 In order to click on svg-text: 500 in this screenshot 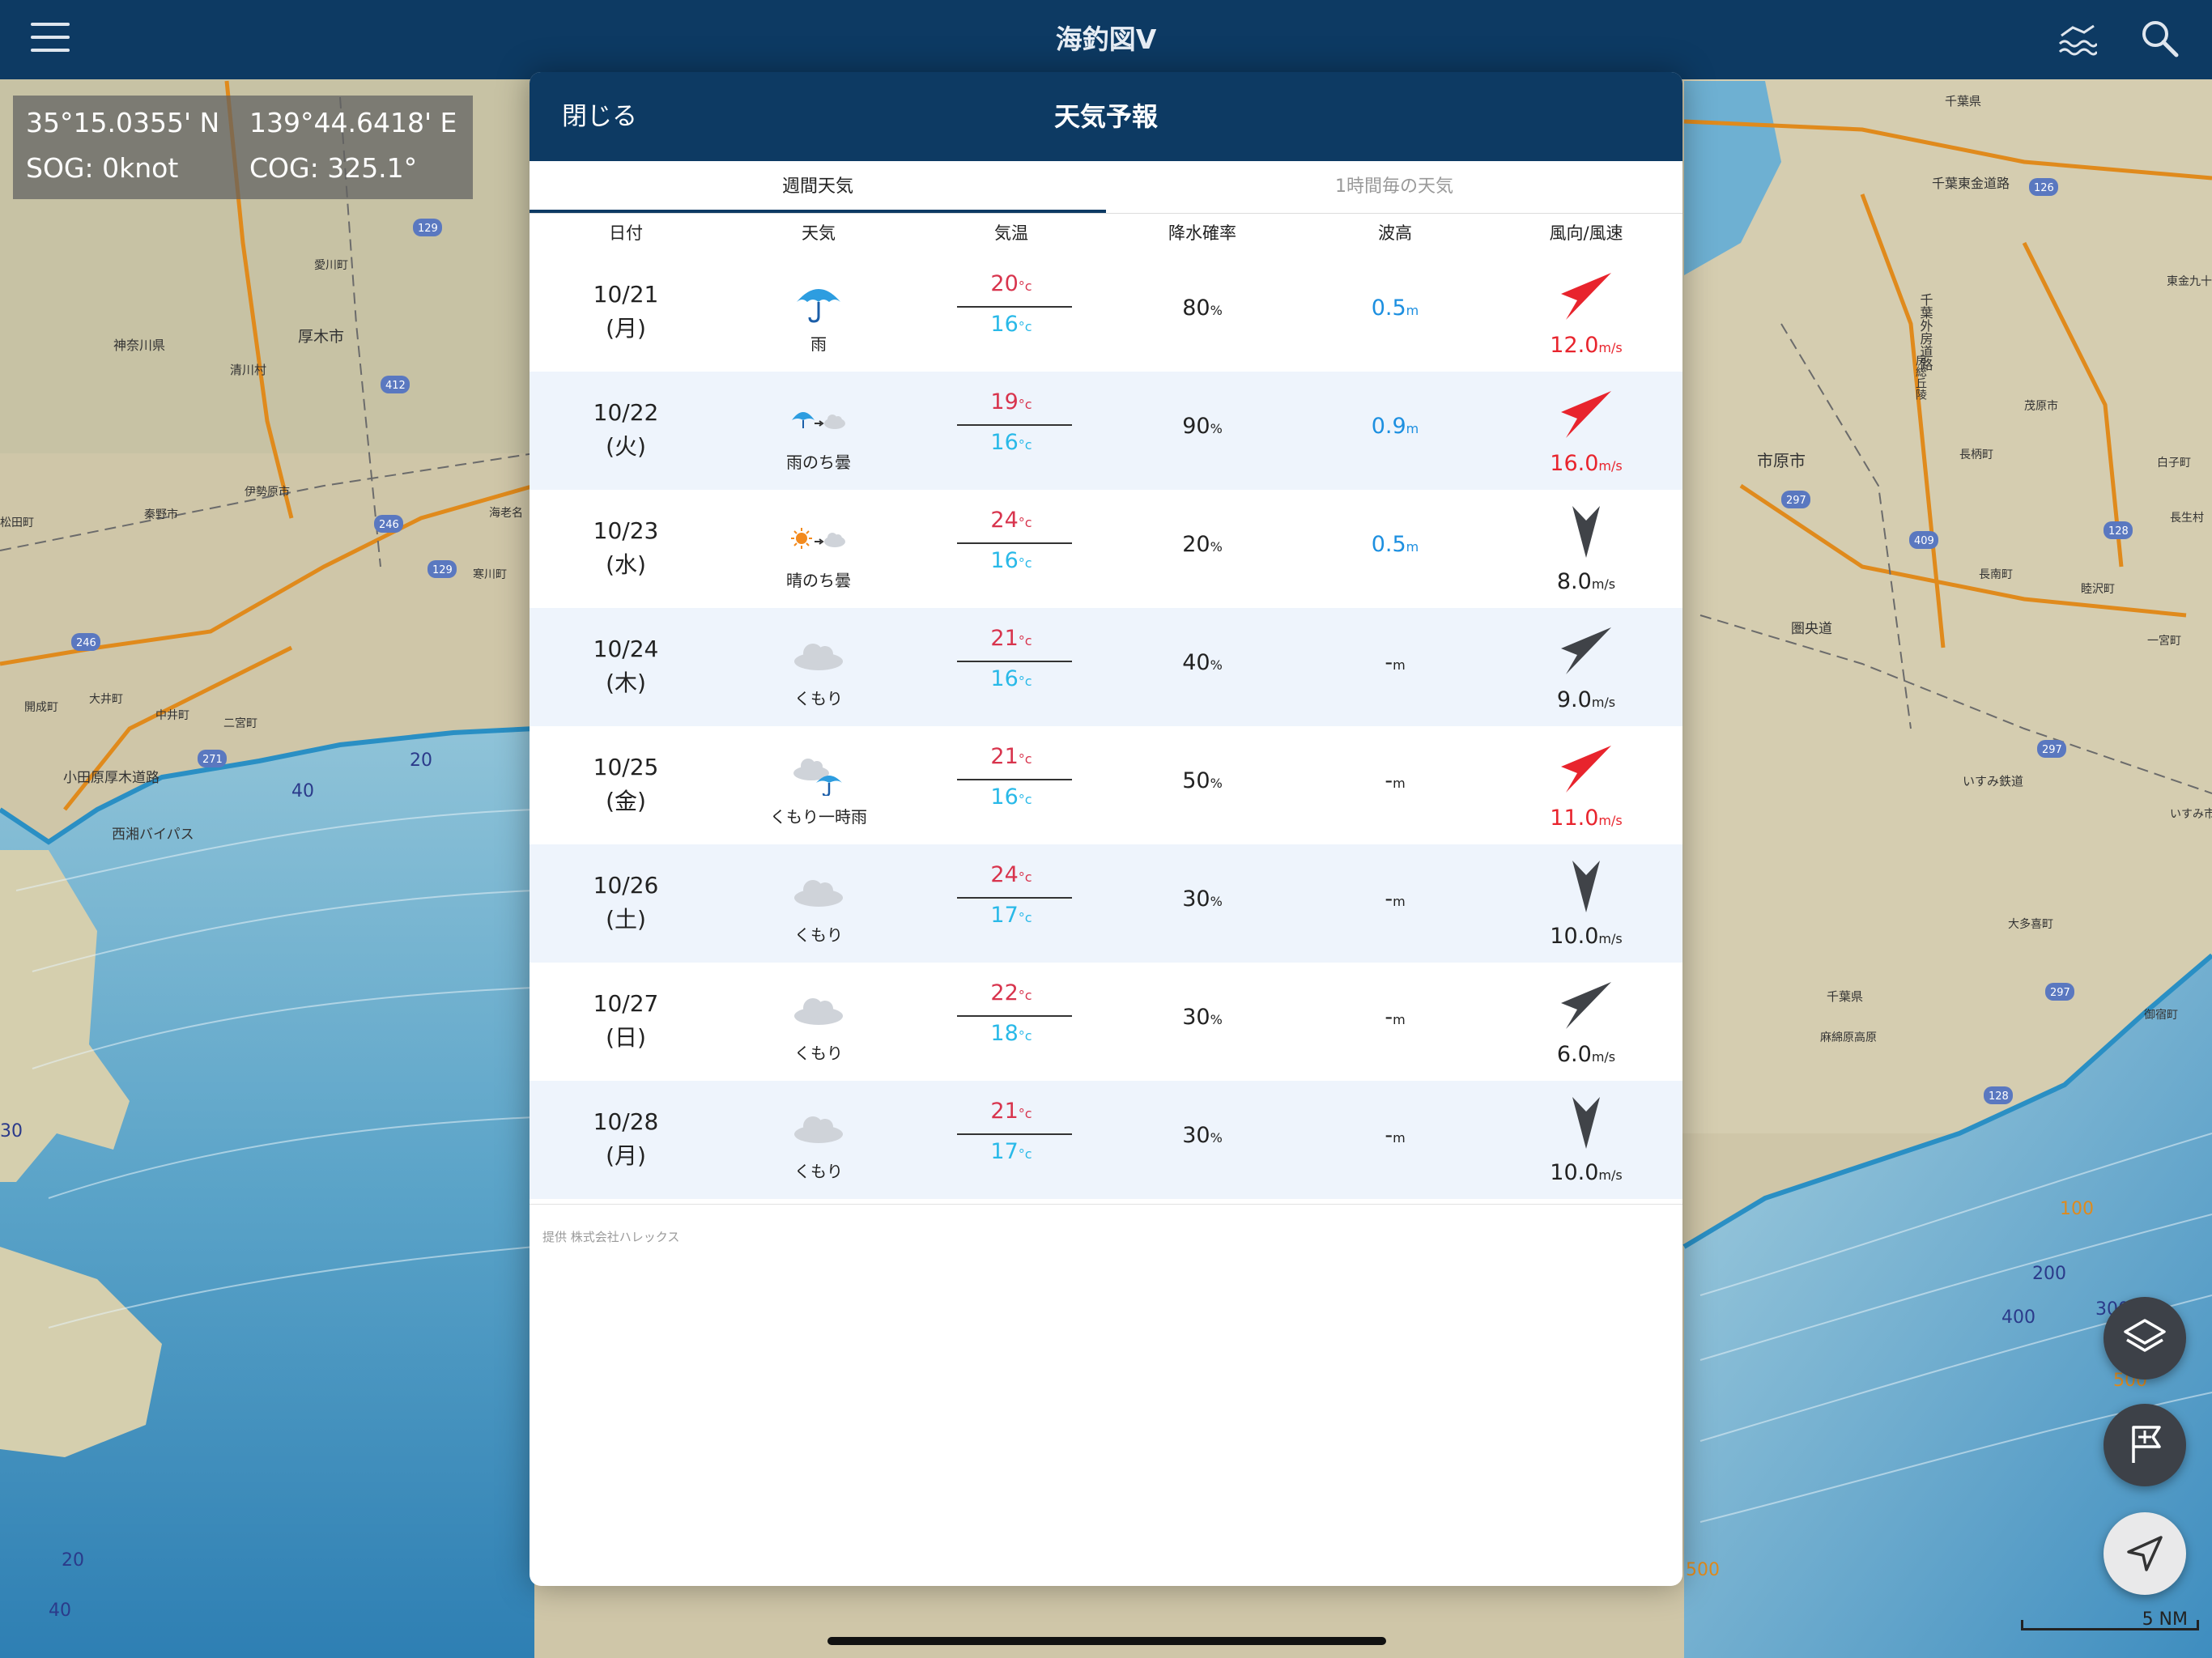, I will do `click(1703, 1570)`.